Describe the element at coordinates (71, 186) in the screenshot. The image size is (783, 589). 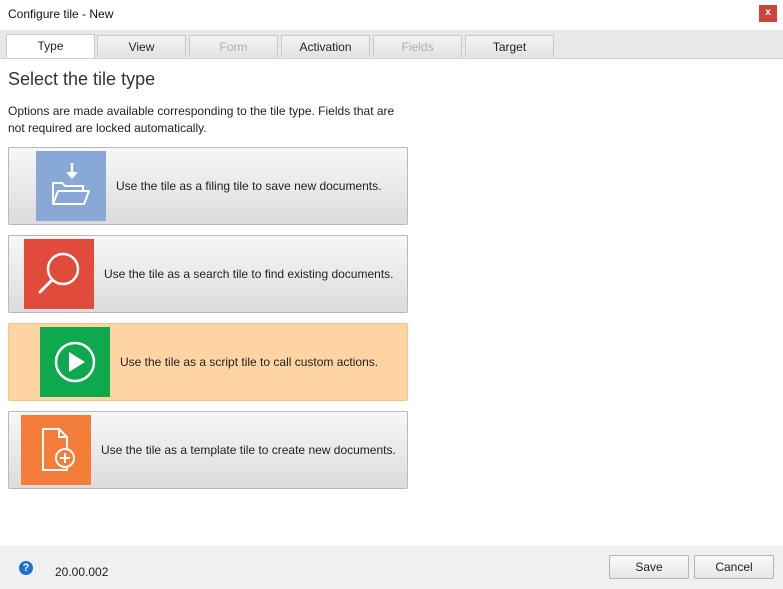
I see `filing-folder-icon` at that location.